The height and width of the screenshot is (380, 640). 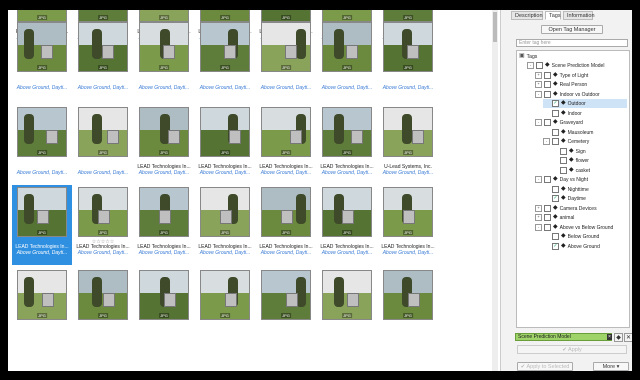 I want to click on tag-filter-input: Enter tag here, so click(x=572, y=43).